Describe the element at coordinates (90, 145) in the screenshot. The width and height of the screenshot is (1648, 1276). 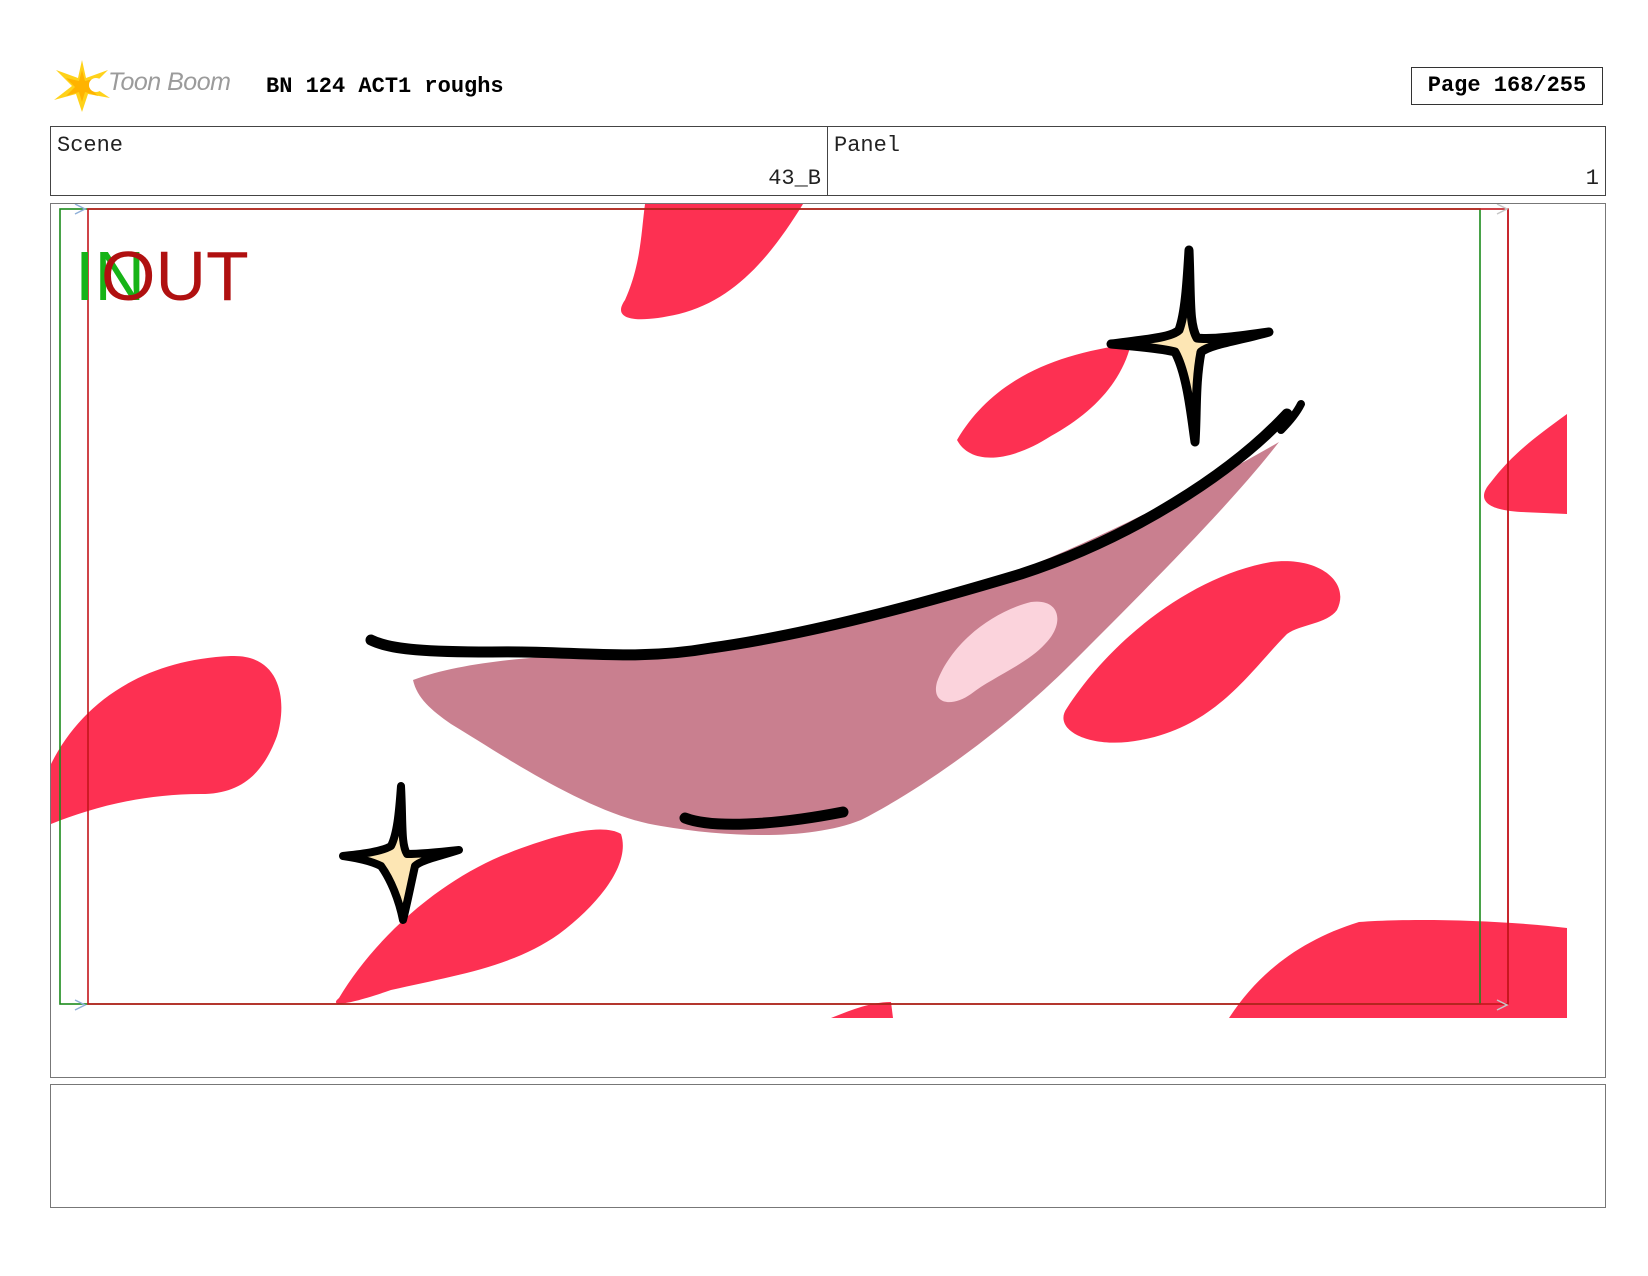
I see `scene-label: Scene` at that location.